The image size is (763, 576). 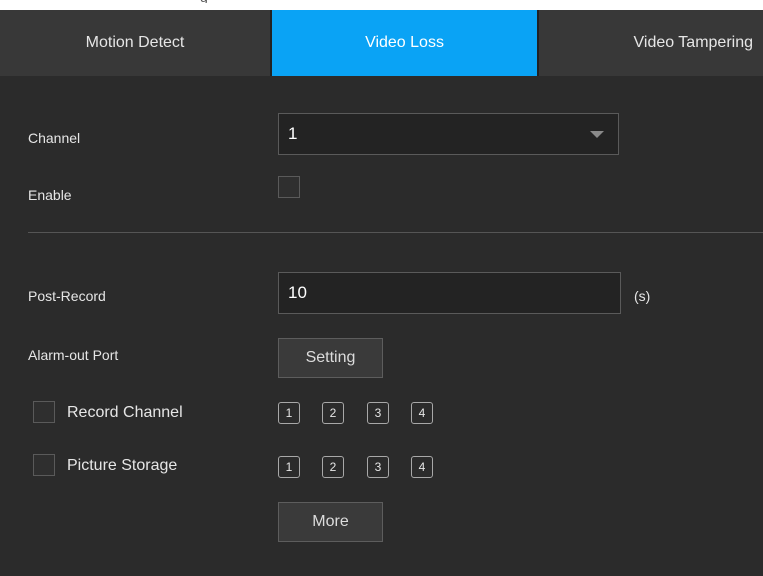 What do you see at coordinates (378, 467) in the screenshot?
I see `picture-storage-3-button: 3` at bounding box center [378, 467].